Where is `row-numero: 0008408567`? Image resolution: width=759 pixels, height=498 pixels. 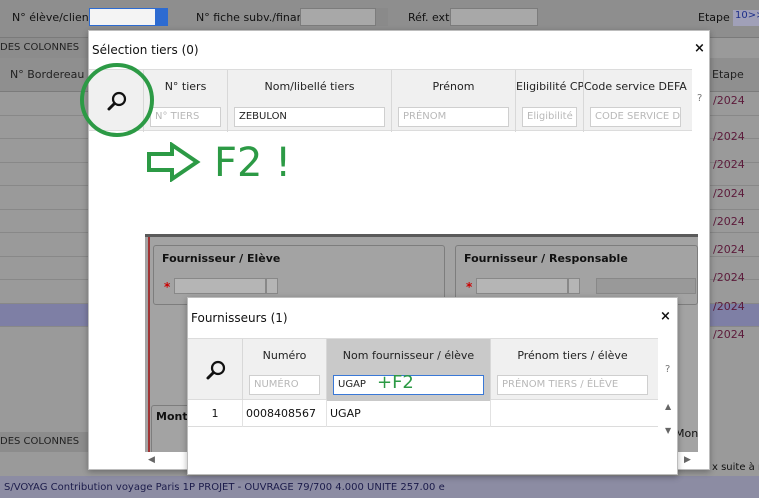
row-numero: 0008408567 is located at coordinates (284, 413).